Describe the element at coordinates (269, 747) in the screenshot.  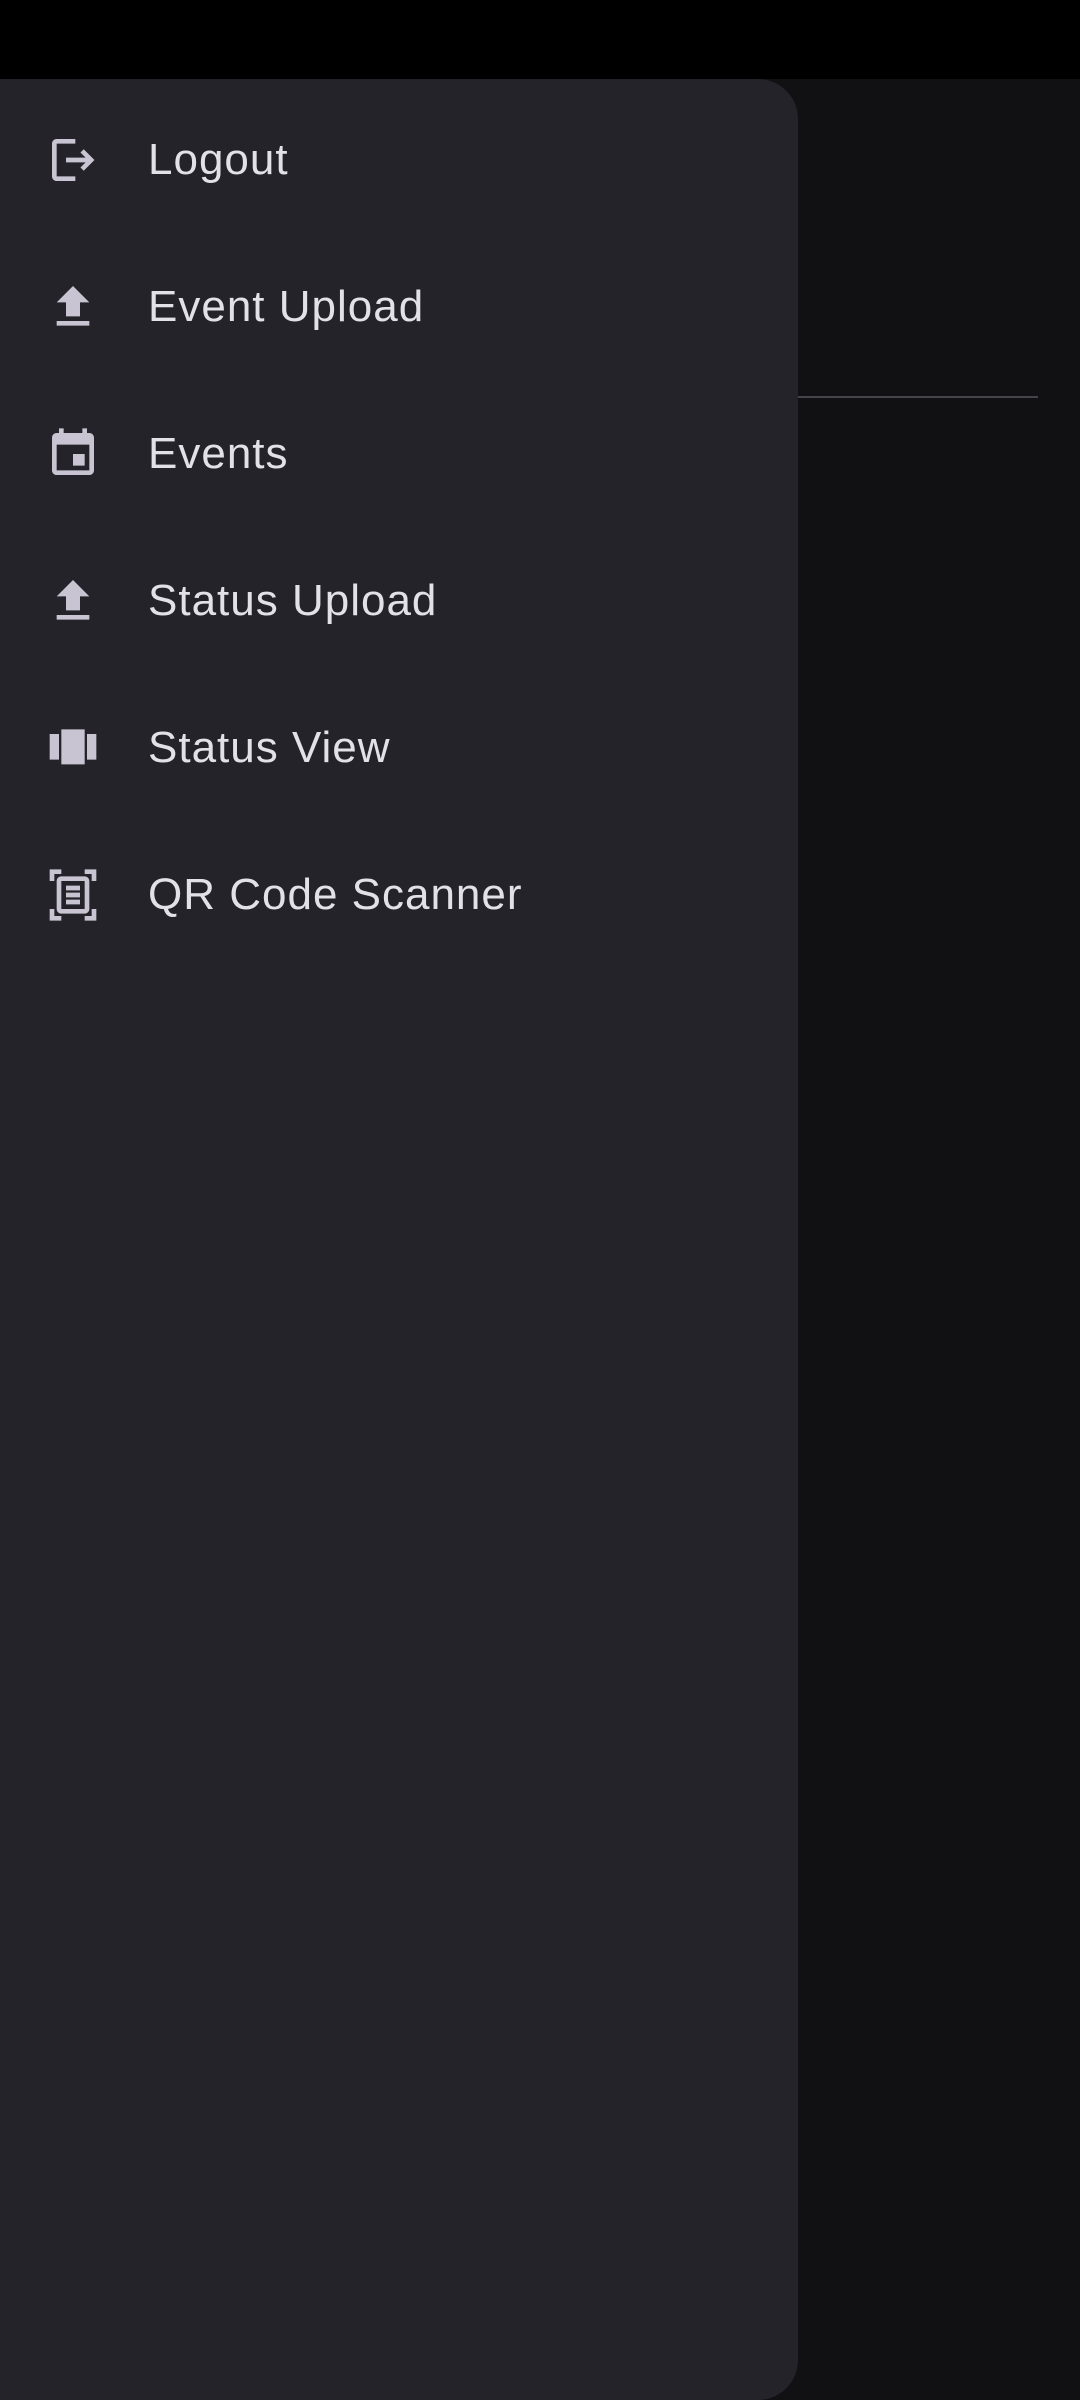
I see `drawer-item-label: Status View` at that location.